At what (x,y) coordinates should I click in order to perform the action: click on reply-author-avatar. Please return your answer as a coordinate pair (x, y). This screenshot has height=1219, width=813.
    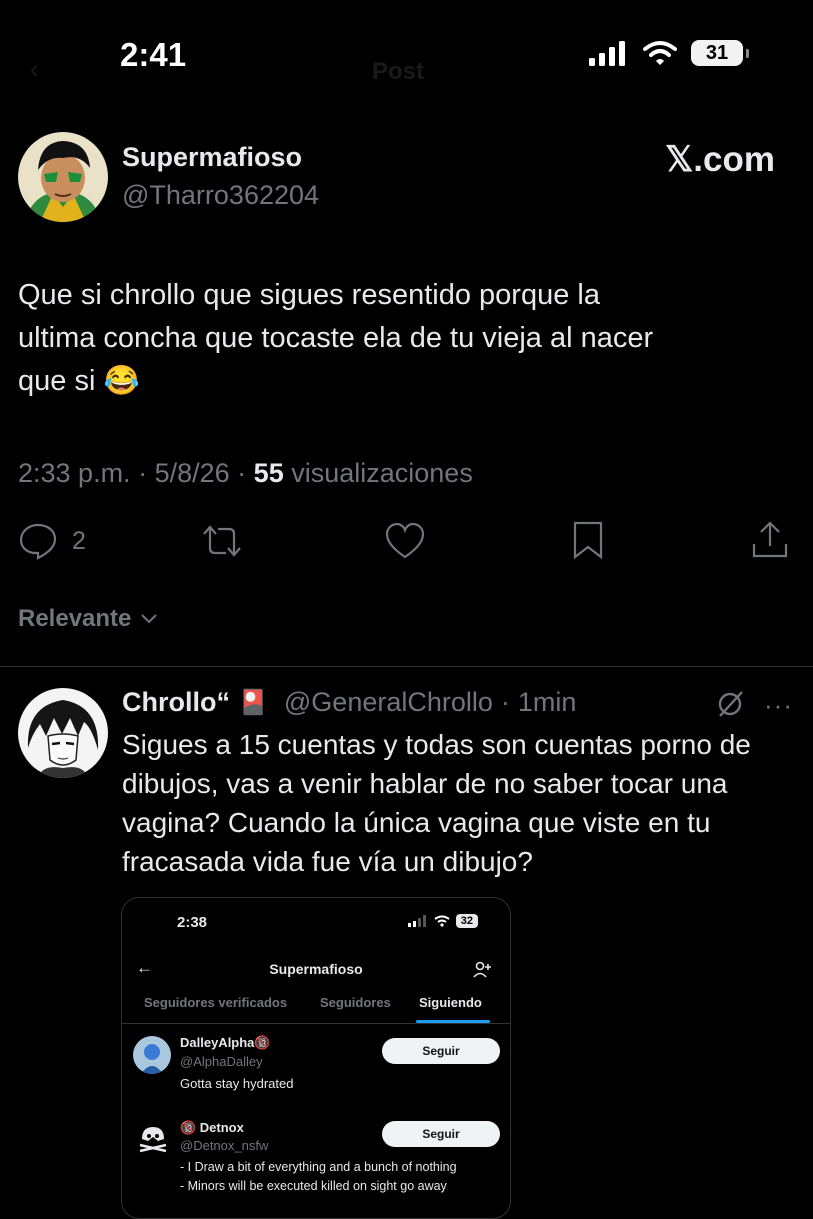
    Looking at the image, I should click on (63, 733).